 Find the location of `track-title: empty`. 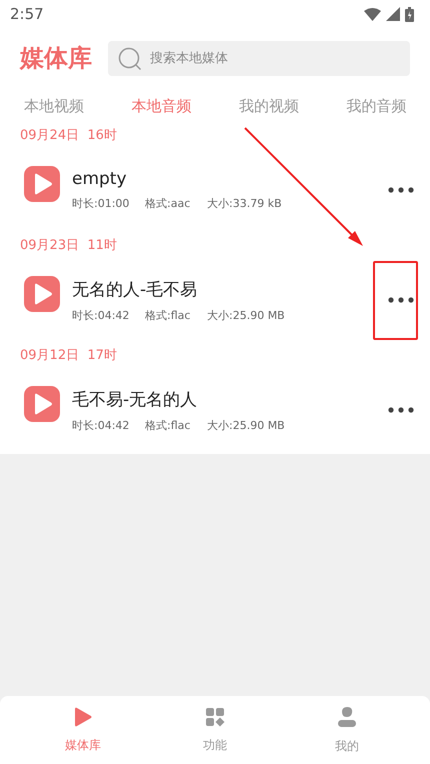

track-title: empty is located at coordinates (100, 179).